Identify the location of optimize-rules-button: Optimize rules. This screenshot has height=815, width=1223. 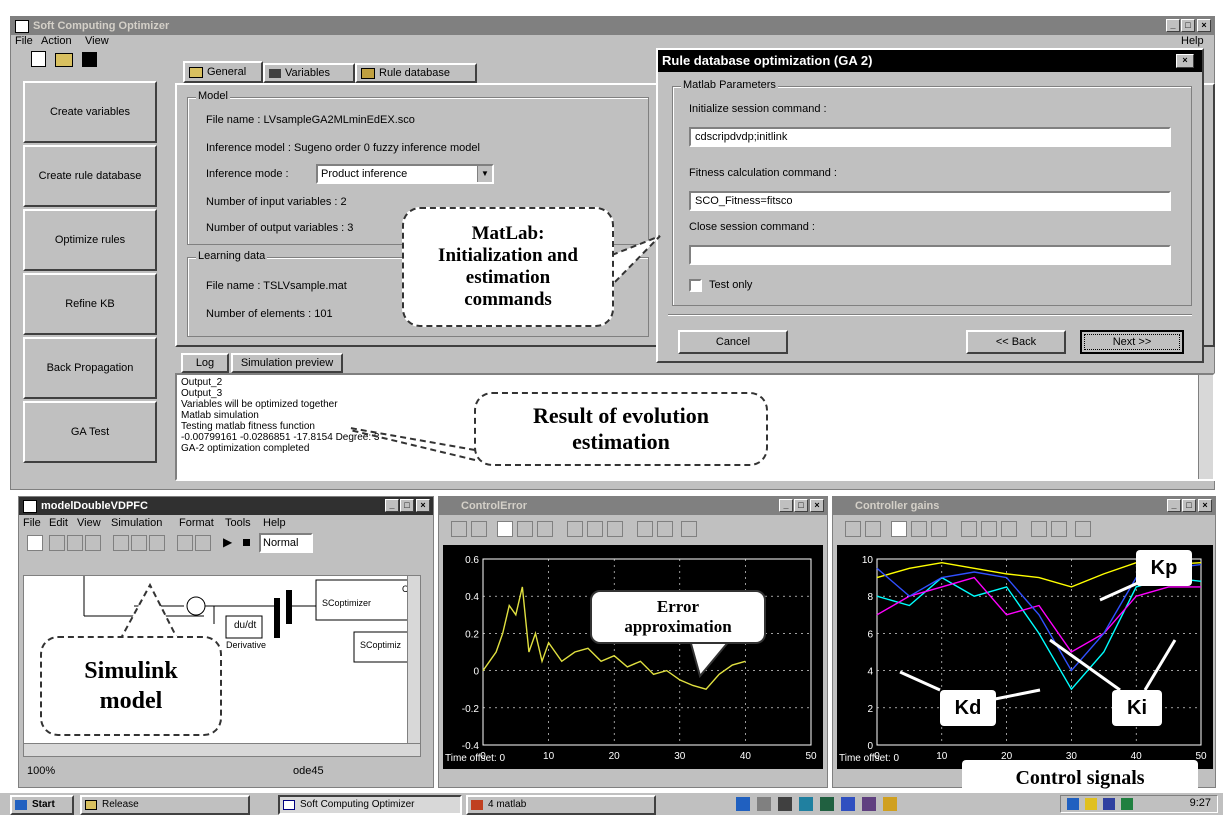
(90, 240).